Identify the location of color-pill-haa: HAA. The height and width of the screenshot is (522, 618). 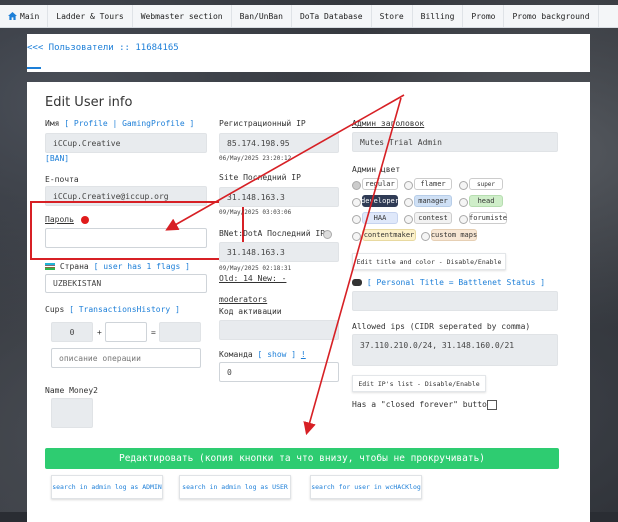
(380, 218).